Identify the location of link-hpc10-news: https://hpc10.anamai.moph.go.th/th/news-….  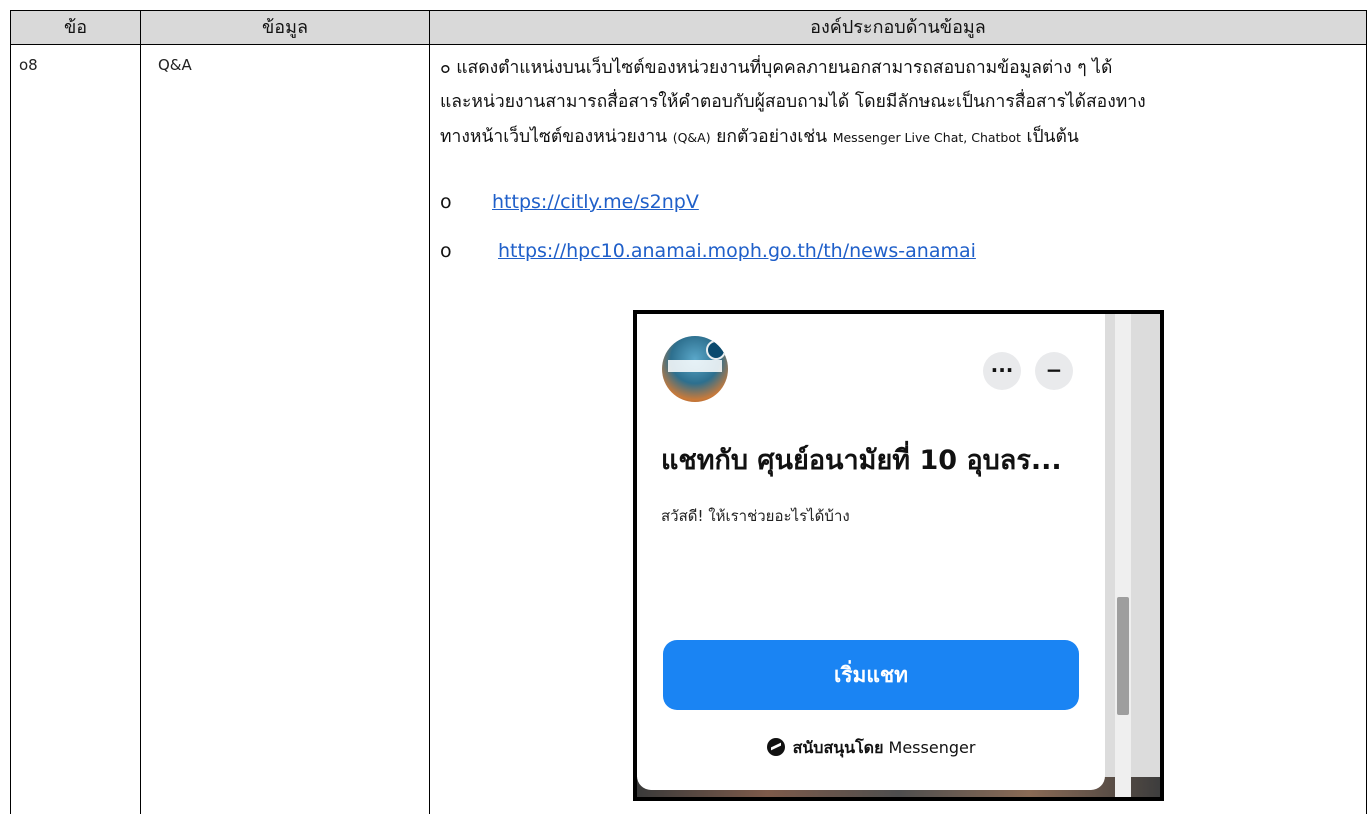
(737, 251).